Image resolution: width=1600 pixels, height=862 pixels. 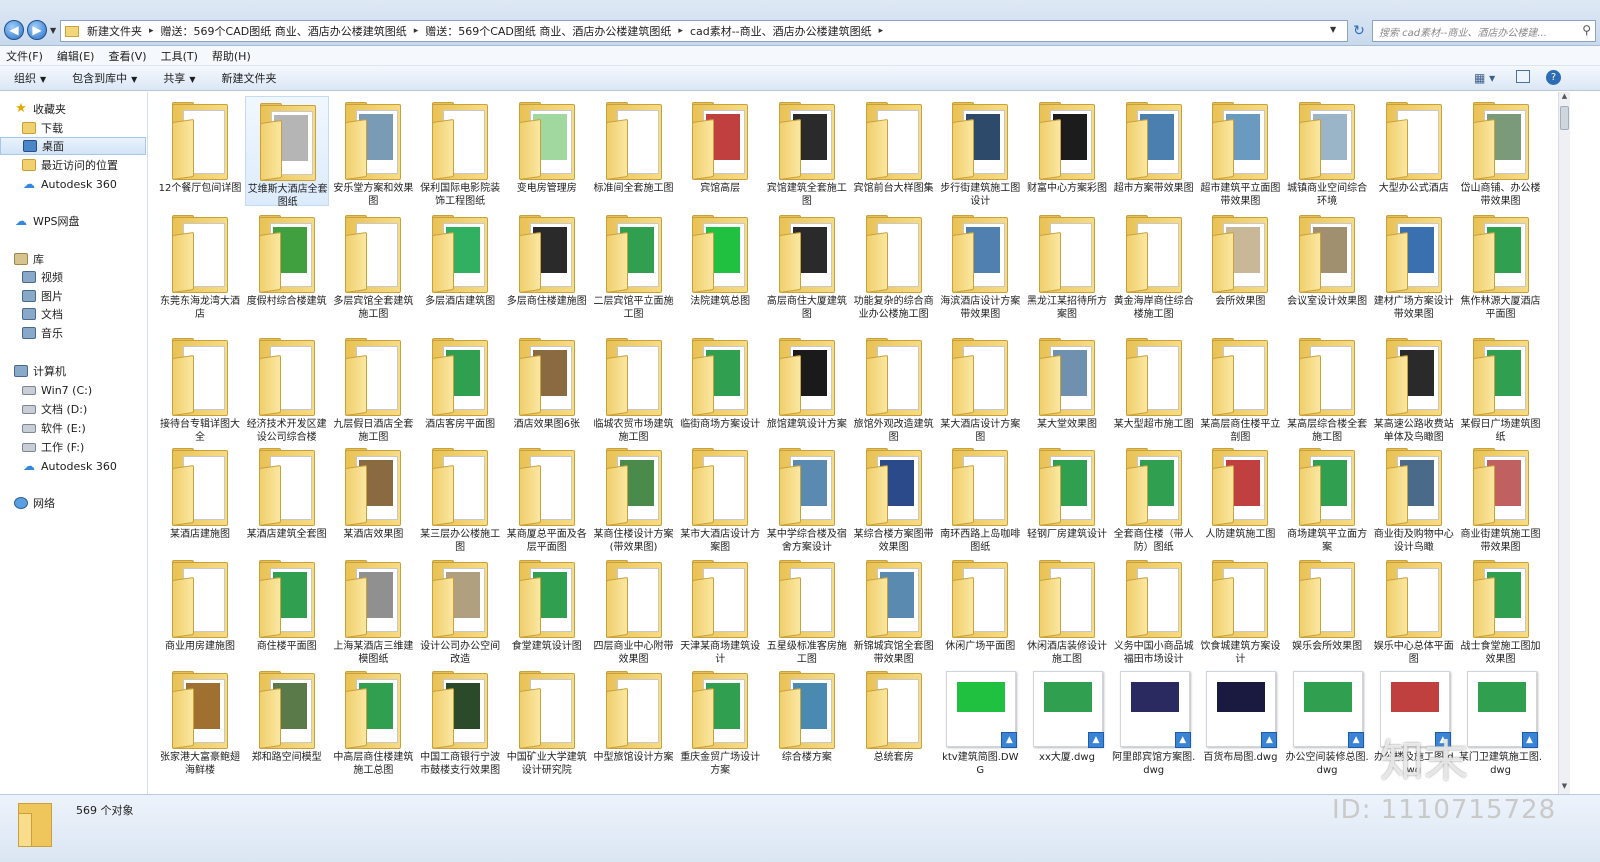 I want to click on folder-item: 饮食城建筑方案设计, so click(x=1240, y=609).